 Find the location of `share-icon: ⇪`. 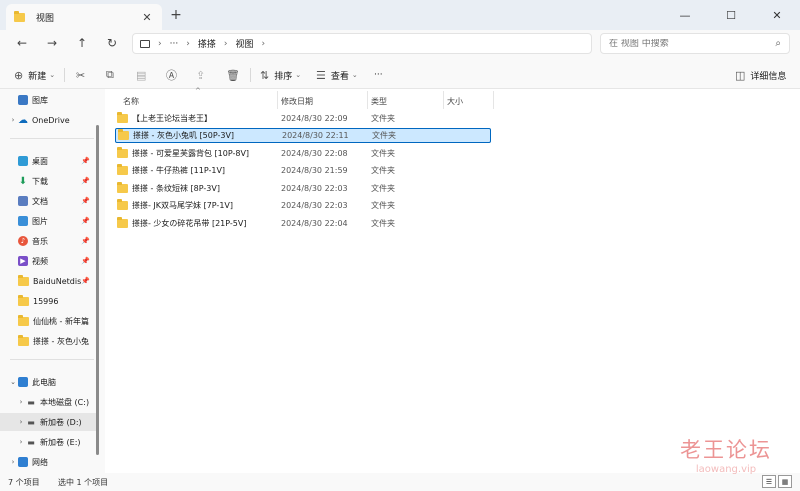

share-icon: ⇪ is located at coordinates (201, 75).